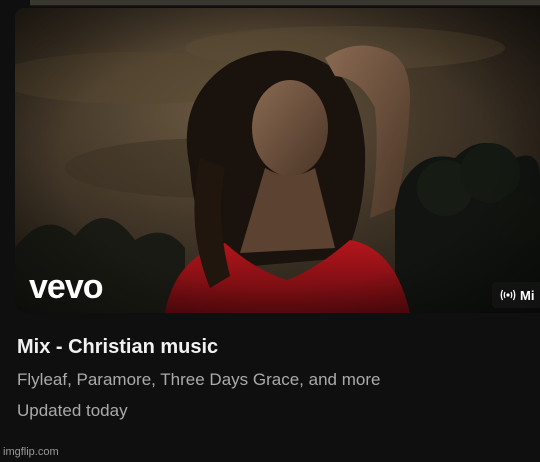 The width and height of the screenshot is (540, 462). What do you see at coordinates (508, 295) in the screenshot?
I see `broadcast-icon` at bounding box center [508, 295].